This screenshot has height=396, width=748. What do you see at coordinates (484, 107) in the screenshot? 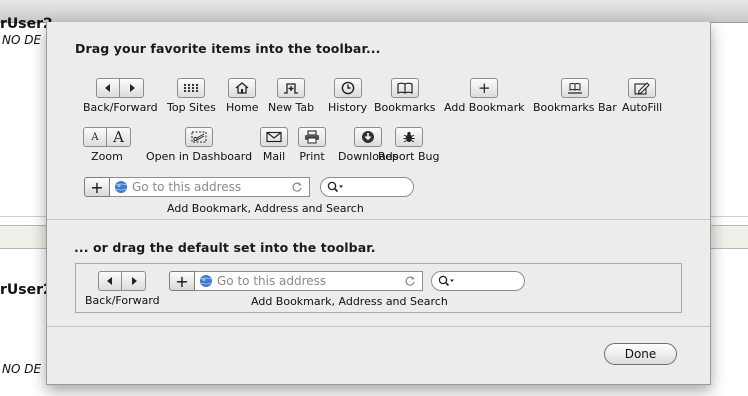
I see `add-bookmark-label: Add Bookmark` at bounding box center [484, 107].